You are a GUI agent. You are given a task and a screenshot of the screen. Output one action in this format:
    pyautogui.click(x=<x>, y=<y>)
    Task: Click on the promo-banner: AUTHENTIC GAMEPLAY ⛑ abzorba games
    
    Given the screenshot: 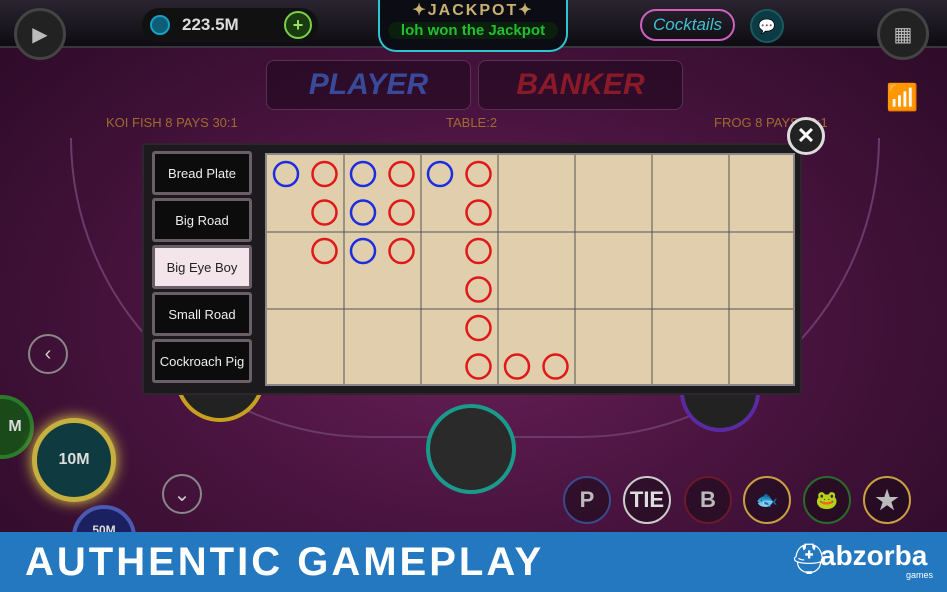 What is the action you would take?
    pyautogui.click(x=473, y=562)
    